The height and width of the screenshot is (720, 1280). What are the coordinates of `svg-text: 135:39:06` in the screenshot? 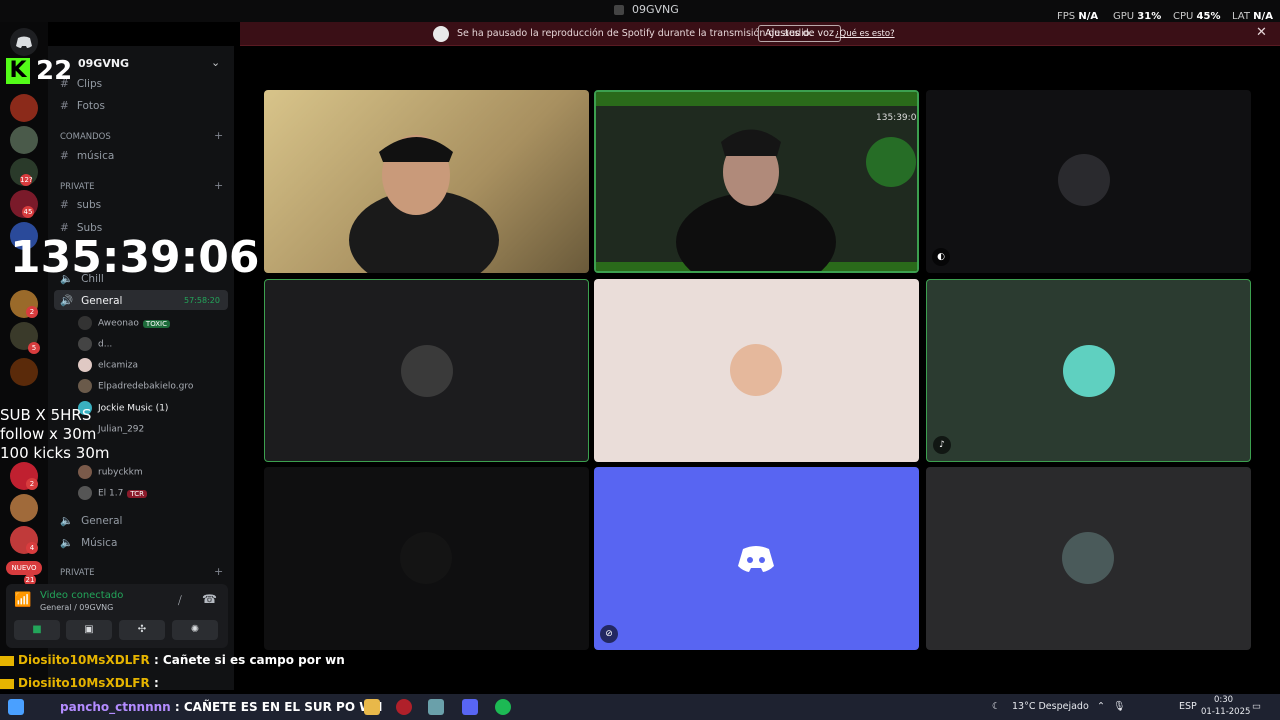 It's located at (897, 118).